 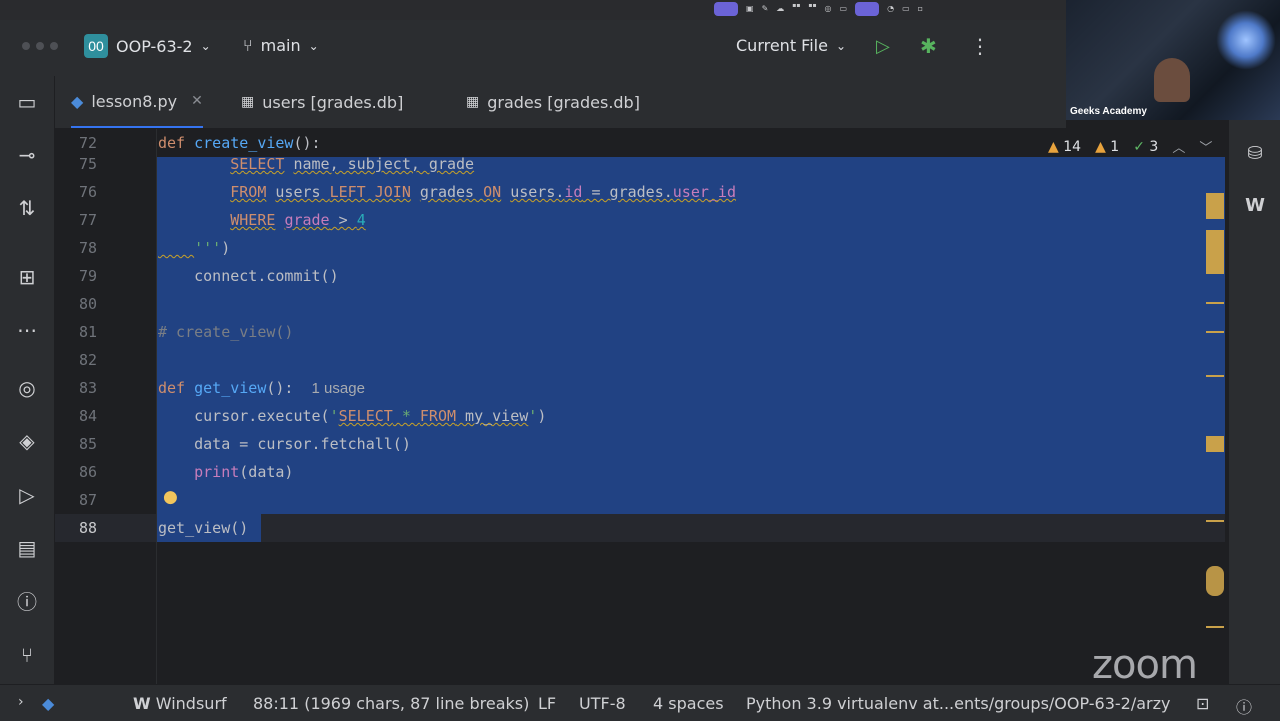 What do you see at coordinates (87, 192) in the screenshot?
I see `line-number: 76` at bounding box center [87, 192].